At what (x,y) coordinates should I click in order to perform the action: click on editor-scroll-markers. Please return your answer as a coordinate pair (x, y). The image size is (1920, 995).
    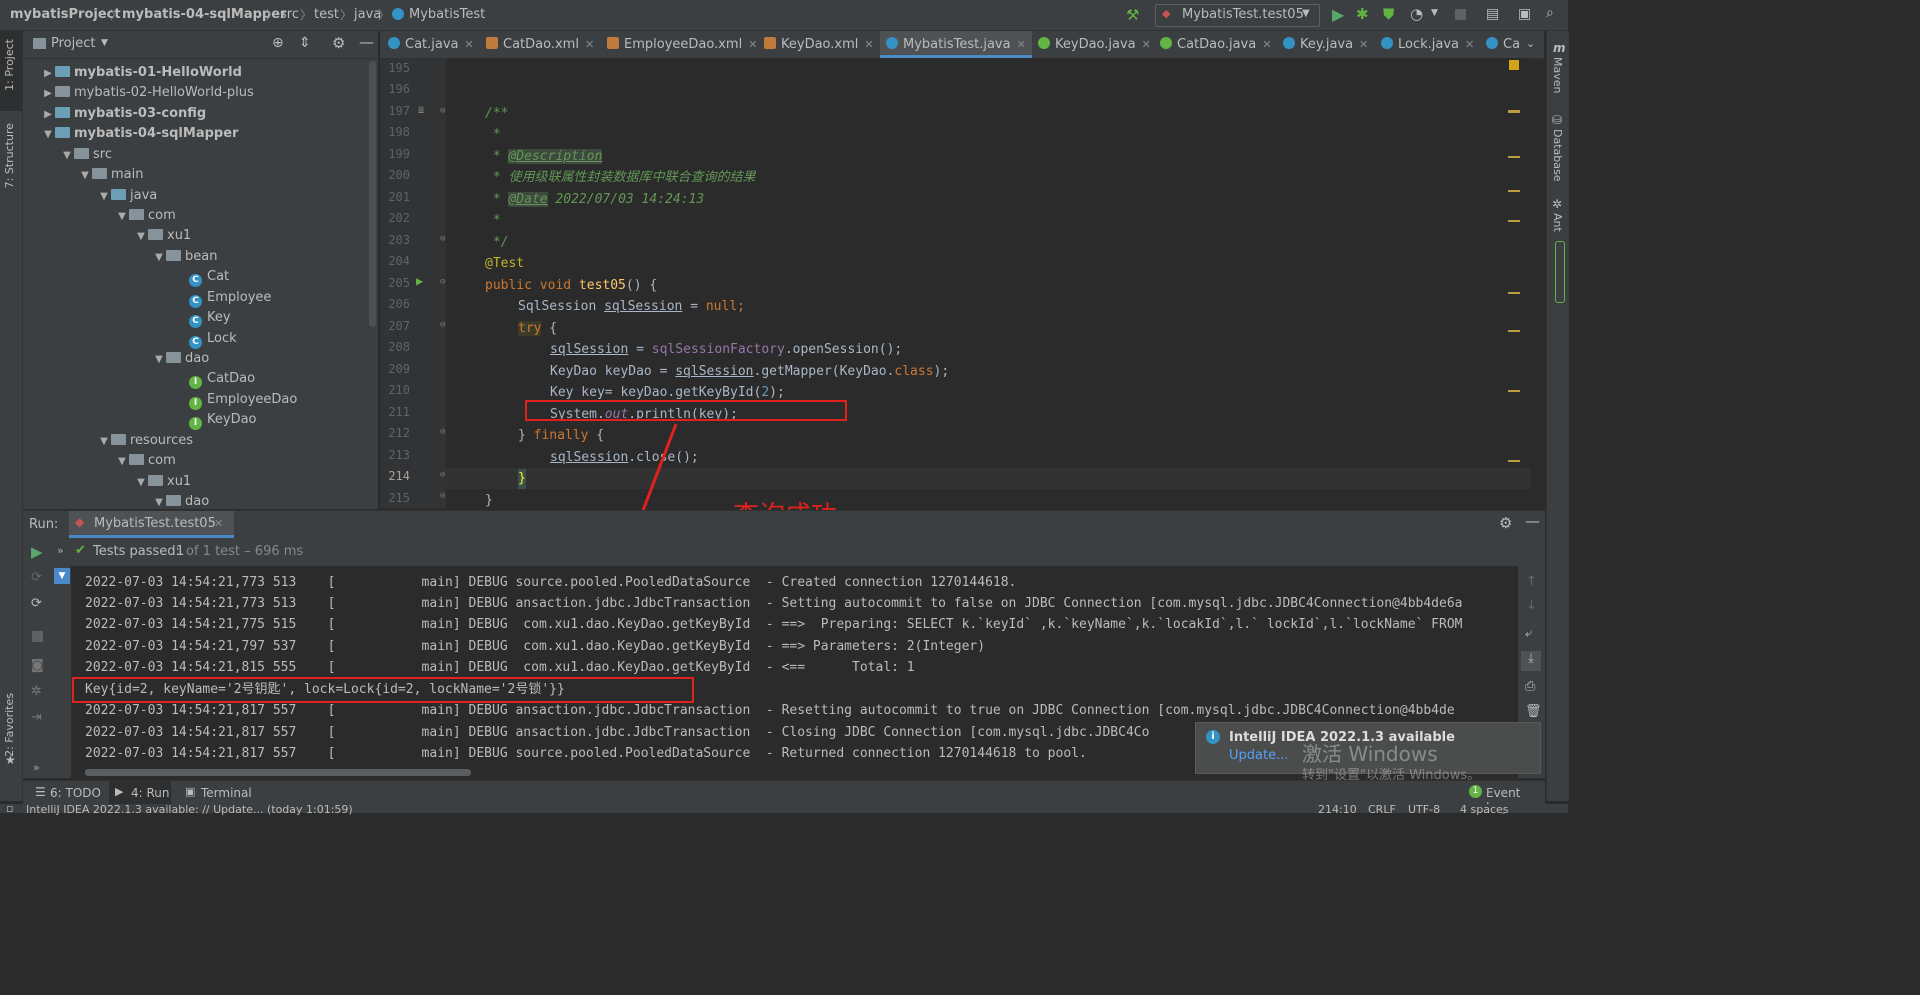
    Looking at the image, I should click on (1513, 280).